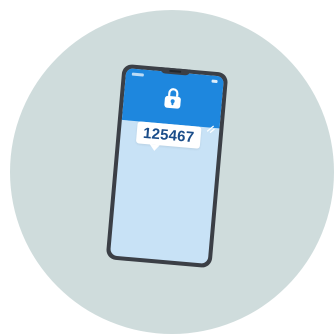  I want to click on screen-header, so click(173, 98).